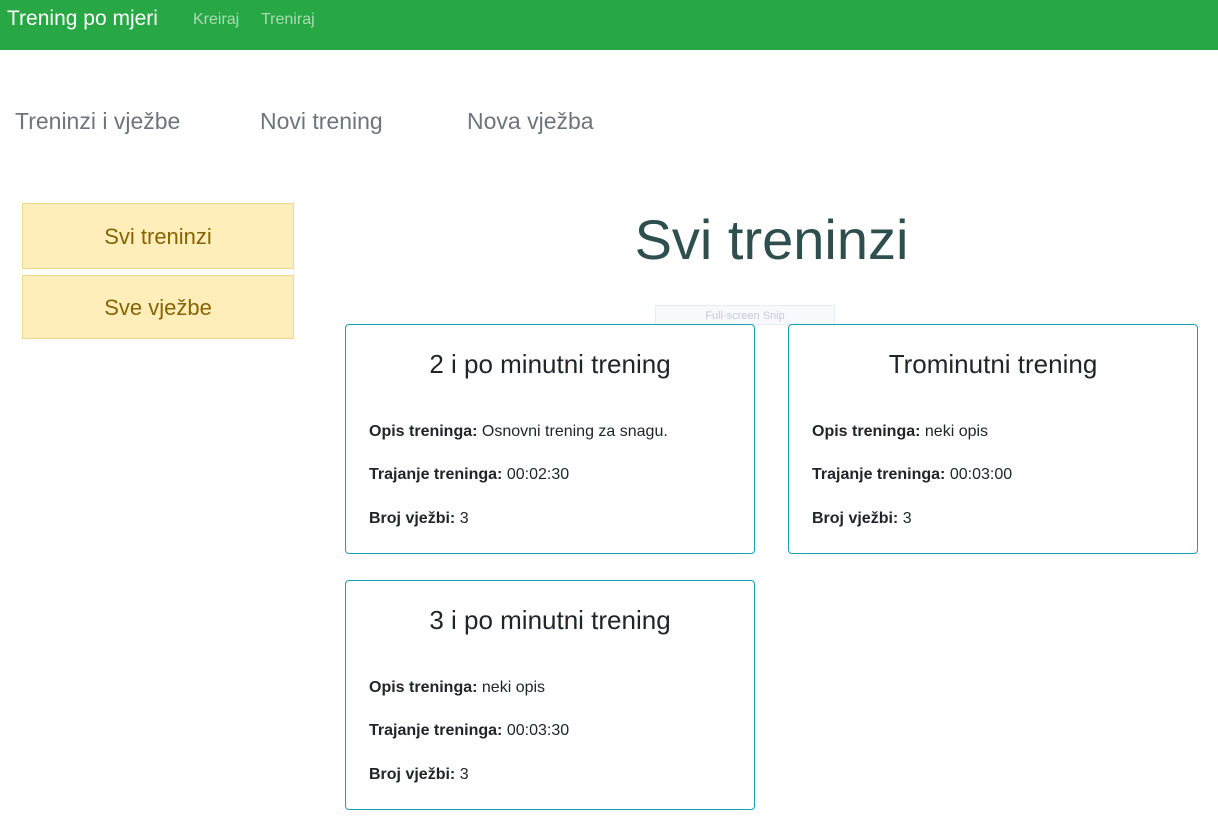 The height and width of the screenshot is (835, 1218). What do you see at coordinates (321, 121) in the screenshot?
I see `tab-novi-trening: Novi trening` at bounding box center [321, 121].